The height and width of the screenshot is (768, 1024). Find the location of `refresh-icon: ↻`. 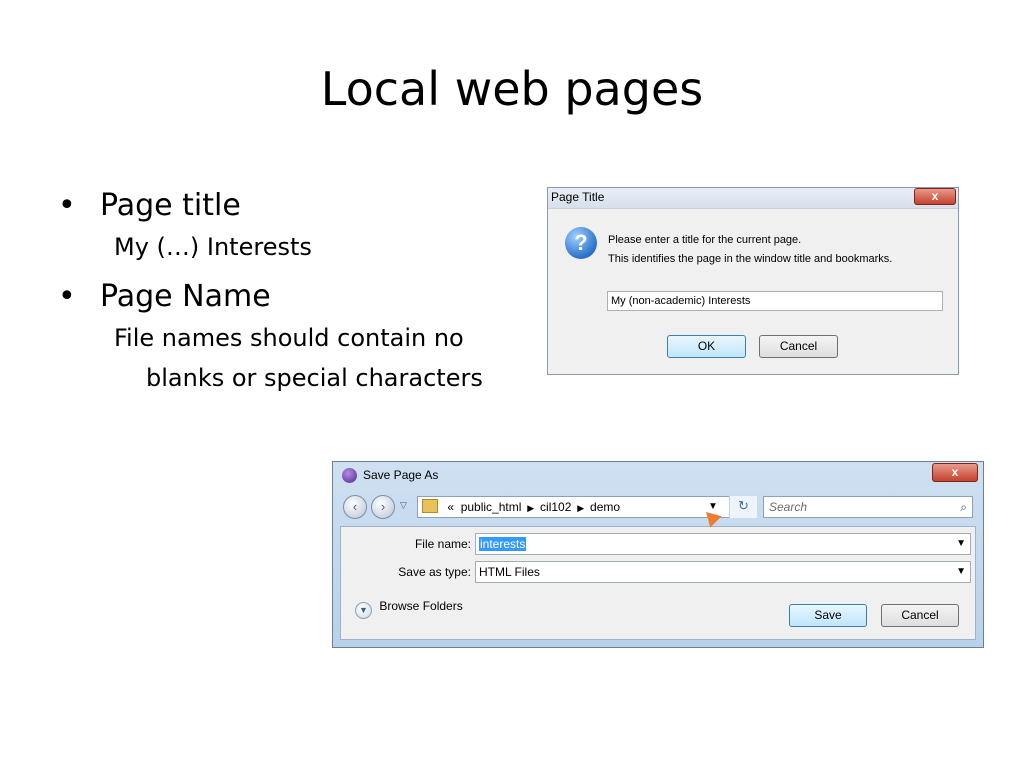

refresh-icon: ↻ is located at coordinates (743, 505).